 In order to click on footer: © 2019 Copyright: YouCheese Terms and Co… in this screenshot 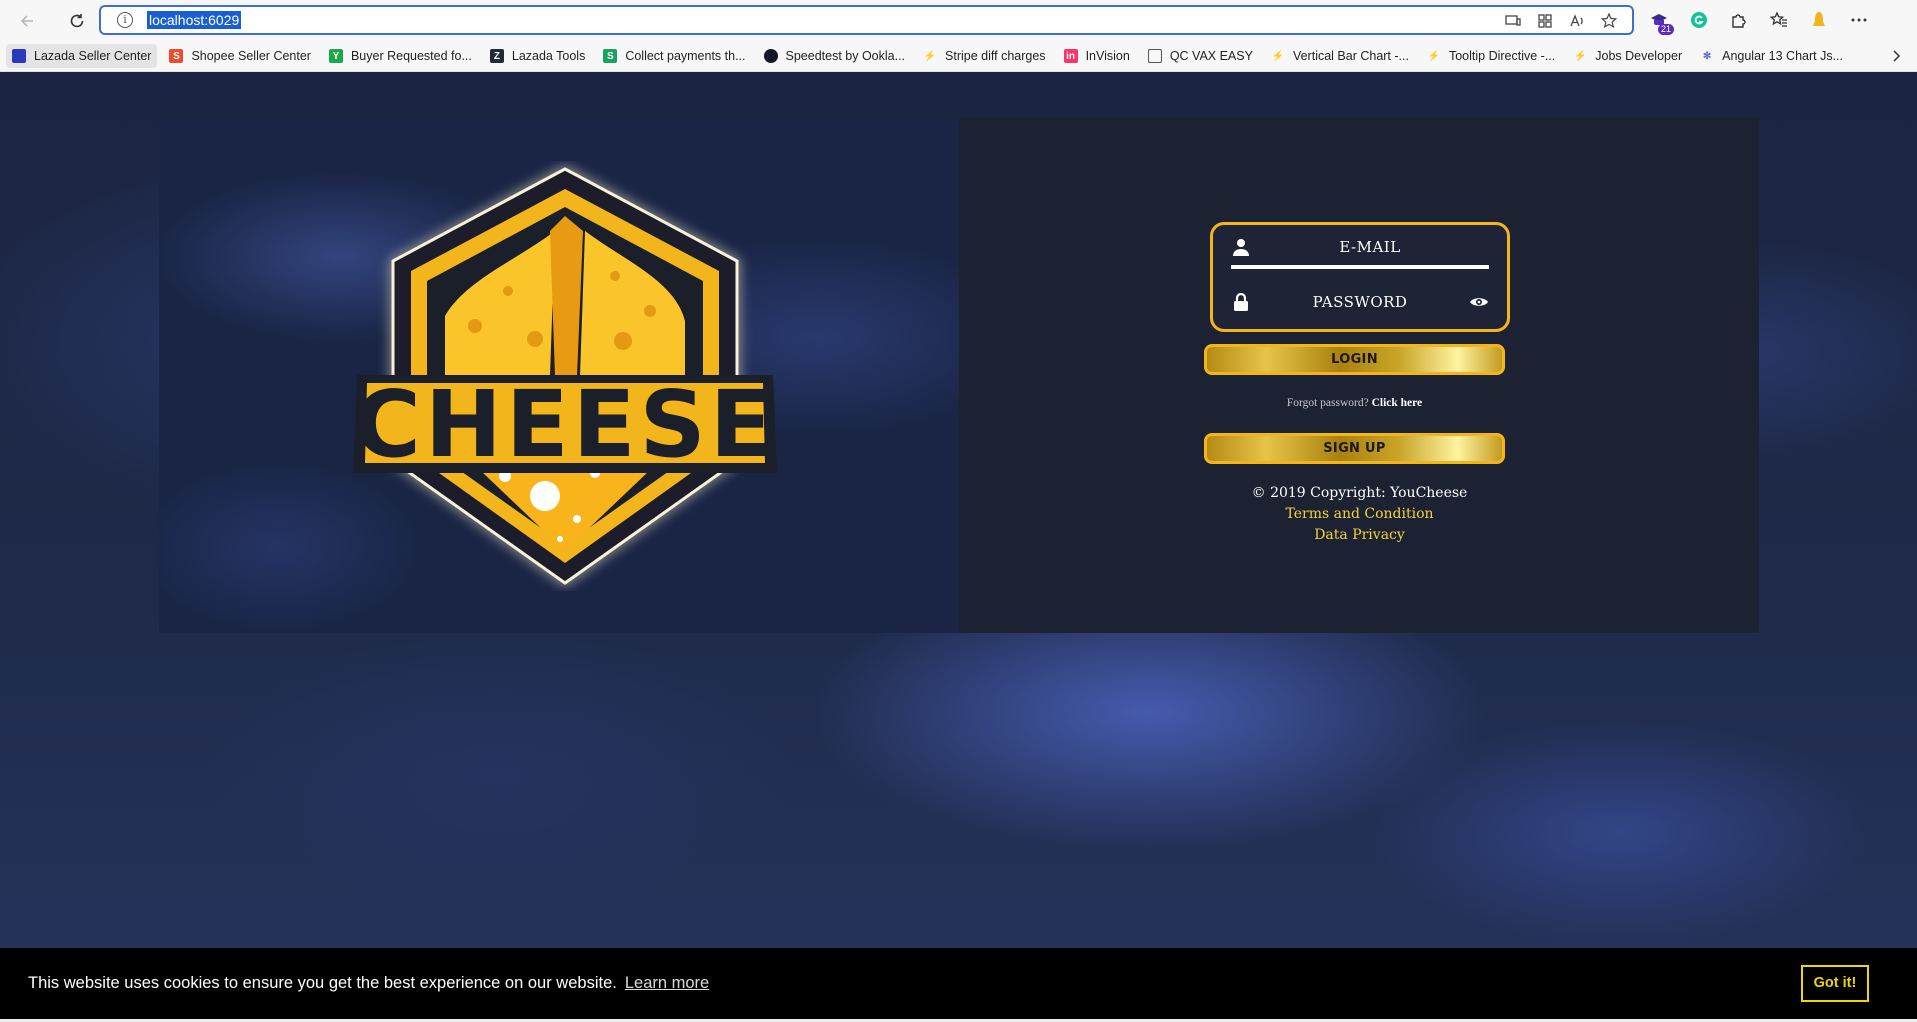, I will do `click(1359, 514)`.